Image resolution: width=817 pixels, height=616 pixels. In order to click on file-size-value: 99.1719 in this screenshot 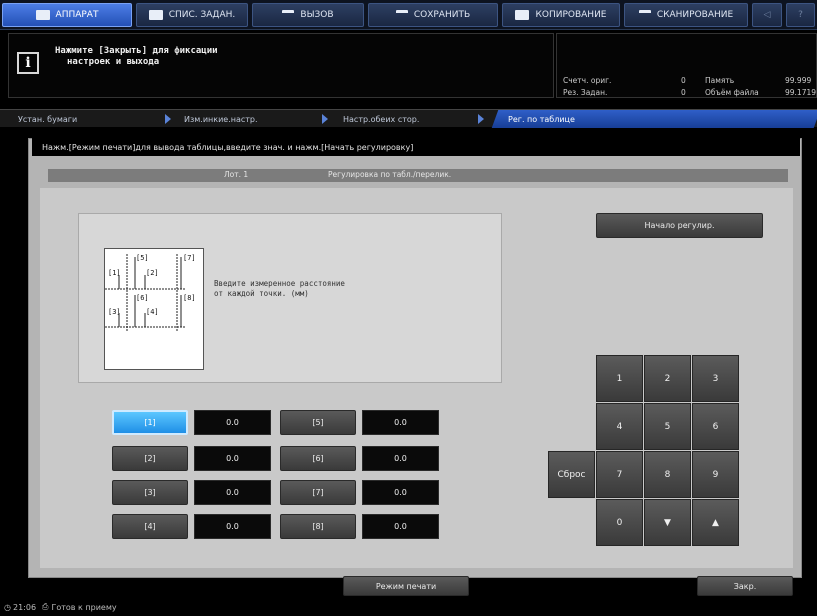, I will do `click(801, 92)`.